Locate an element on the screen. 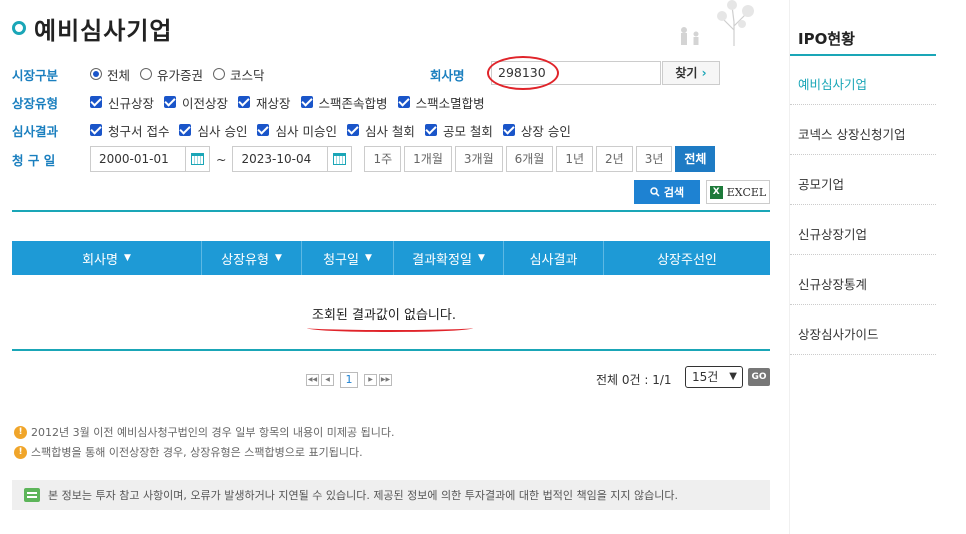 This screenshot has width=966, height=534. listing-type-option: 스팩존속합병 is located at coordinates (344, 102).